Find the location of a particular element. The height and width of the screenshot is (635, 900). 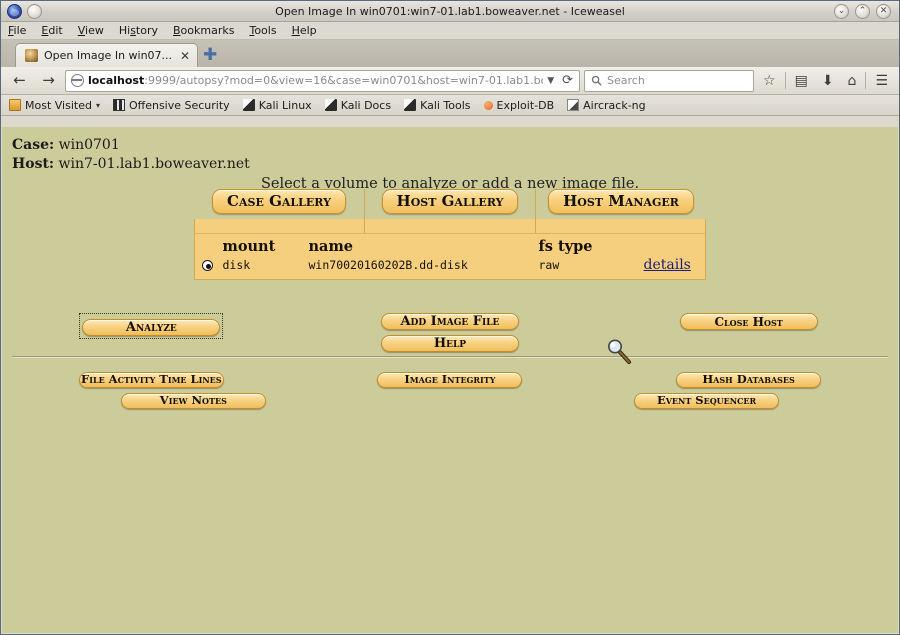

toolbar-divider is located at coordinates (785, 80).